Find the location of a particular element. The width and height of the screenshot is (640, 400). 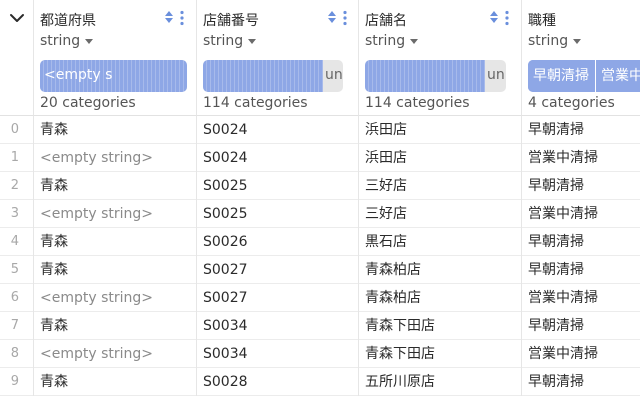

histogram-label: <empty s is located at coordinates (78, 75).